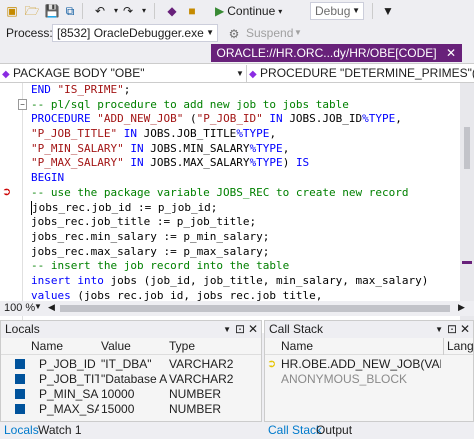 The width and height of the screenshot is (474, 439). Describe the element at coordinates (245, 222) in the screenshot. I see `code-line: jobs_rec.job_title := p_job_title;` at that location.